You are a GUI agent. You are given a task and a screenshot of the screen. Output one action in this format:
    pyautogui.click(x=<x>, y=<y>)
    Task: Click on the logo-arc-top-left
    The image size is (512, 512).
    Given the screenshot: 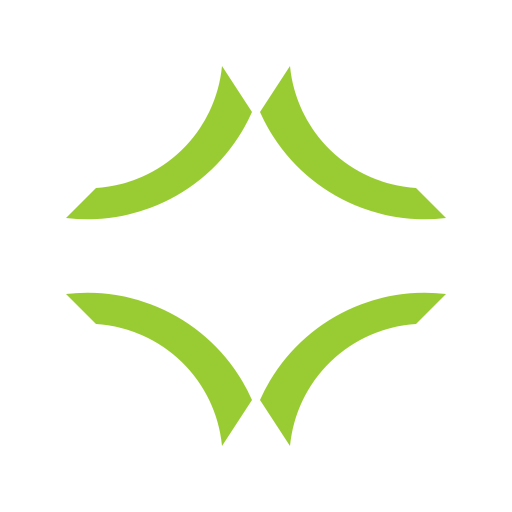 What is the action you would take?
    pyautogui.click(x=159, y=143)
    